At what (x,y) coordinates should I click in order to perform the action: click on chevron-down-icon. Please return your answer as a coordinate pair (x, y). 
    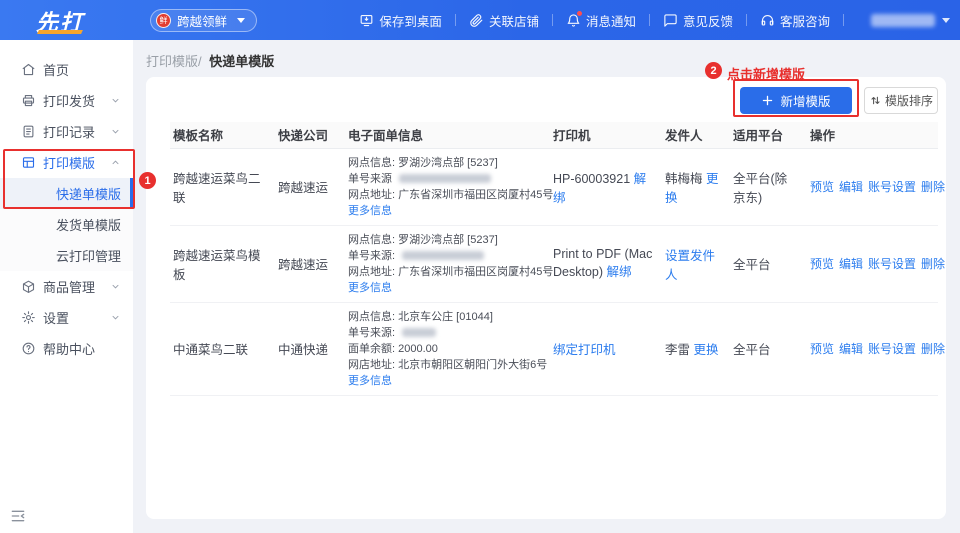
    Looking at the image, I should click on (946, 20).